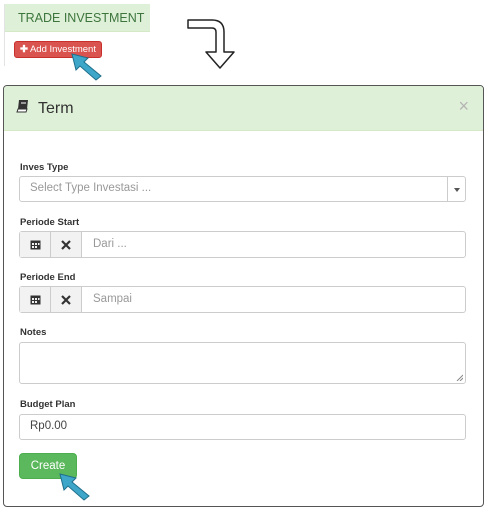 The width and height of the screenshot is (485, 510). Describe the element at coordinates (44, 167) in the screenshot. I see `inves-type-label: Inves Type` at that location.